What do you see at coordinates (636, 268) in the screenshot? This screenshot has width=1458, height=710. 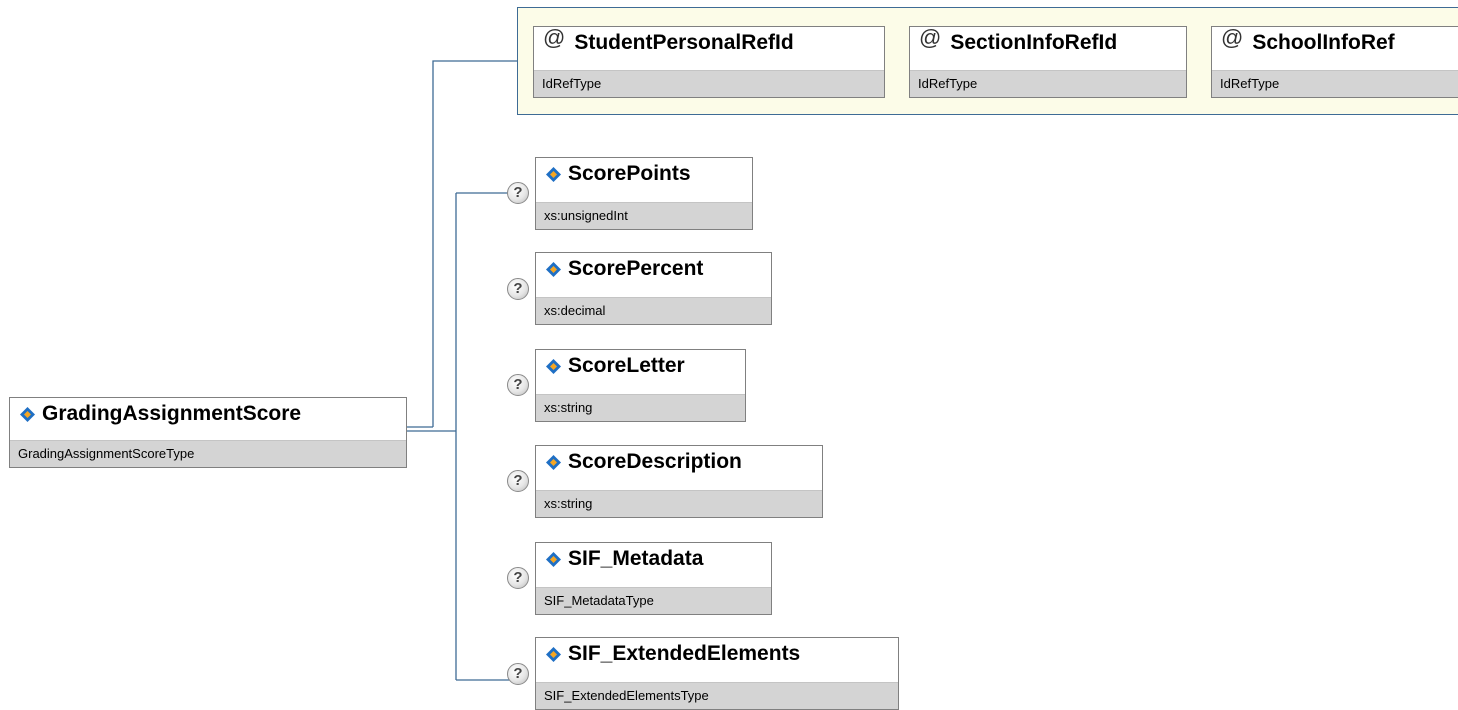 I see `child-element-name: ScorePercent` at bounding box center [636, 268].